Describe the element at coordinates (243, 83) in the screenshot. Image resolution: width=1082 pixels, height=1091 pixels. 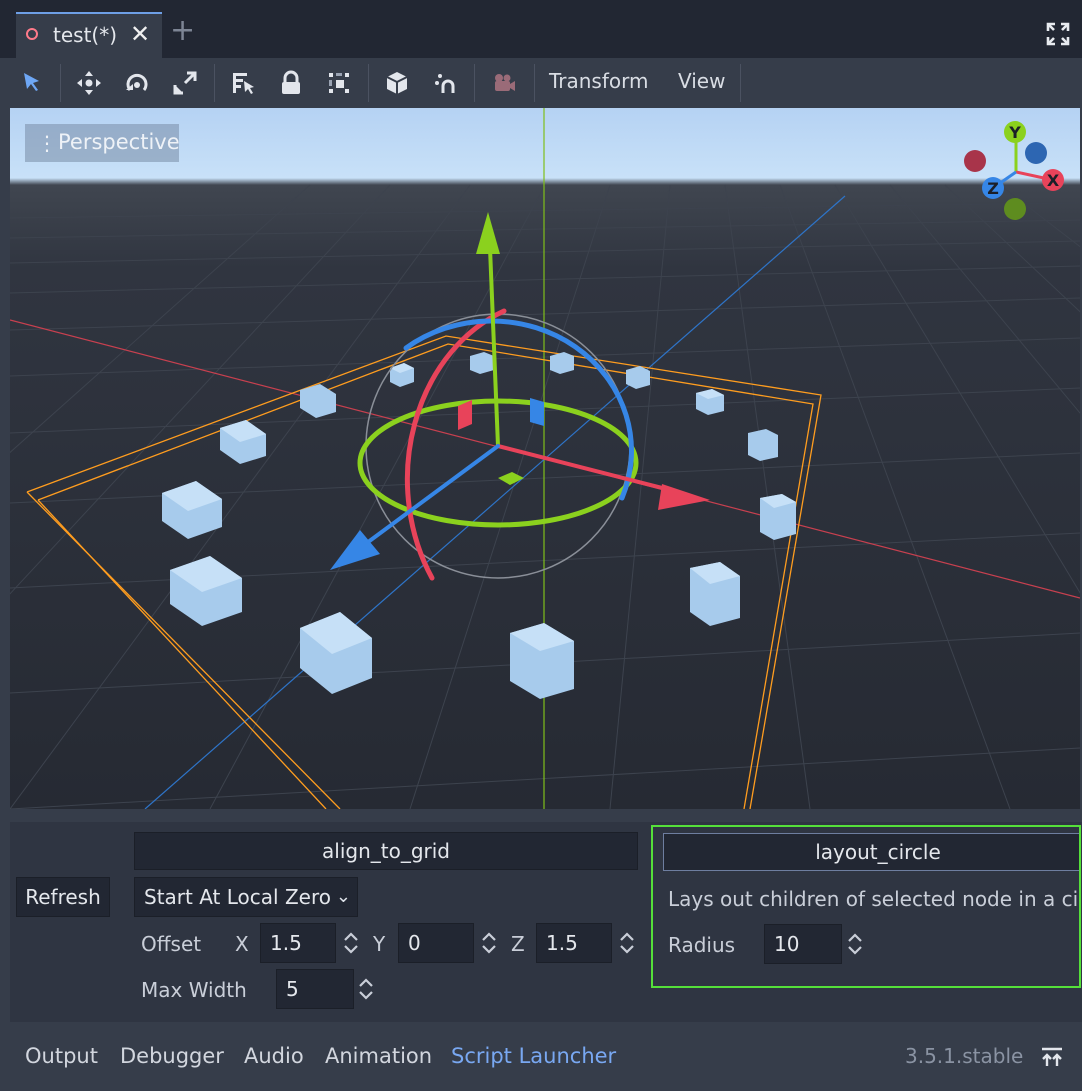
I see `list-select-icon` at that location.